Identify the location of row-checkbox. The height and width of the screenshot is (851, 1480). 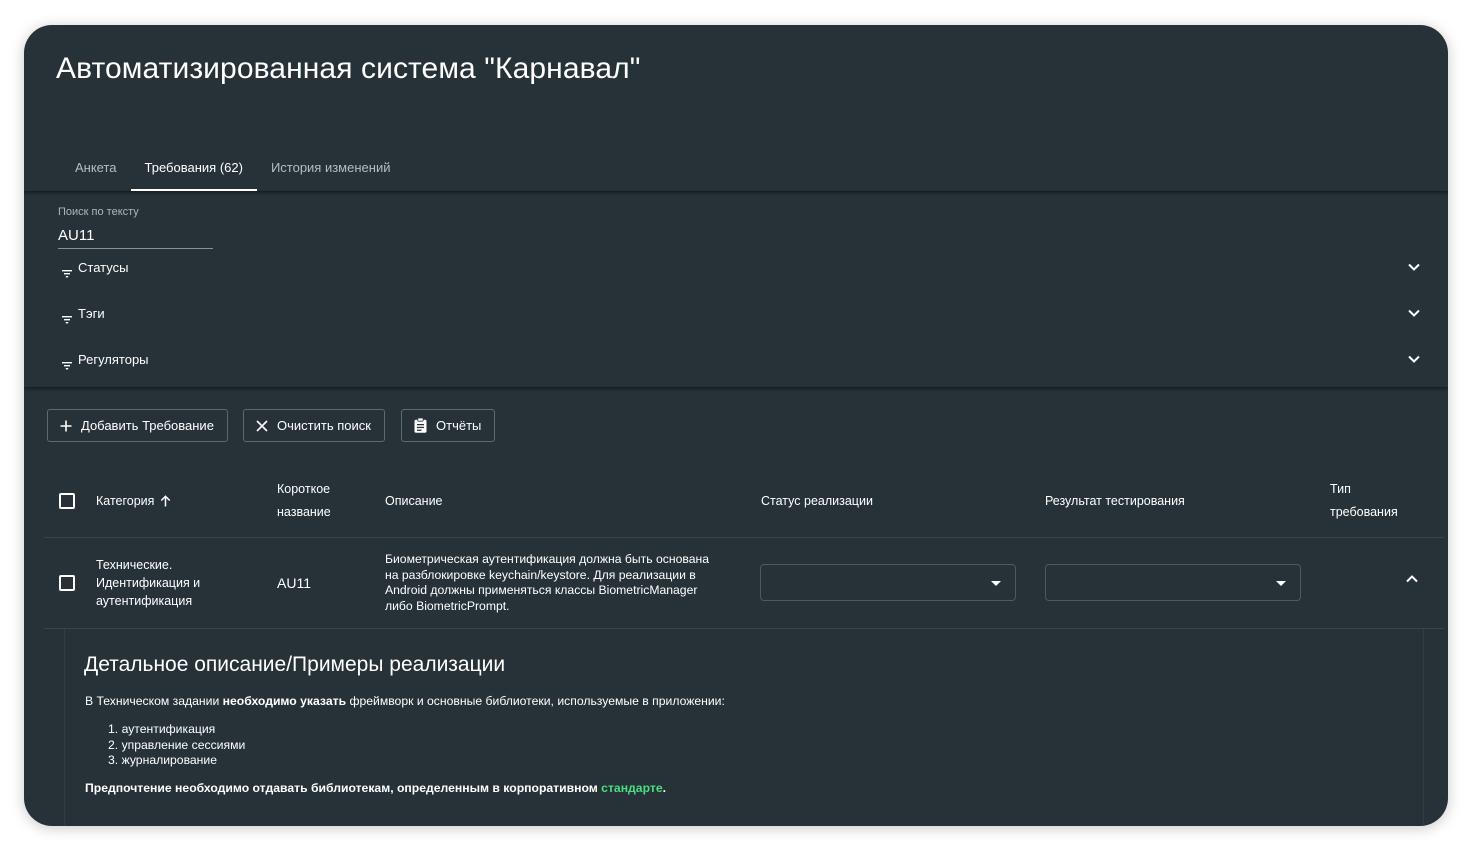
(67, 583).